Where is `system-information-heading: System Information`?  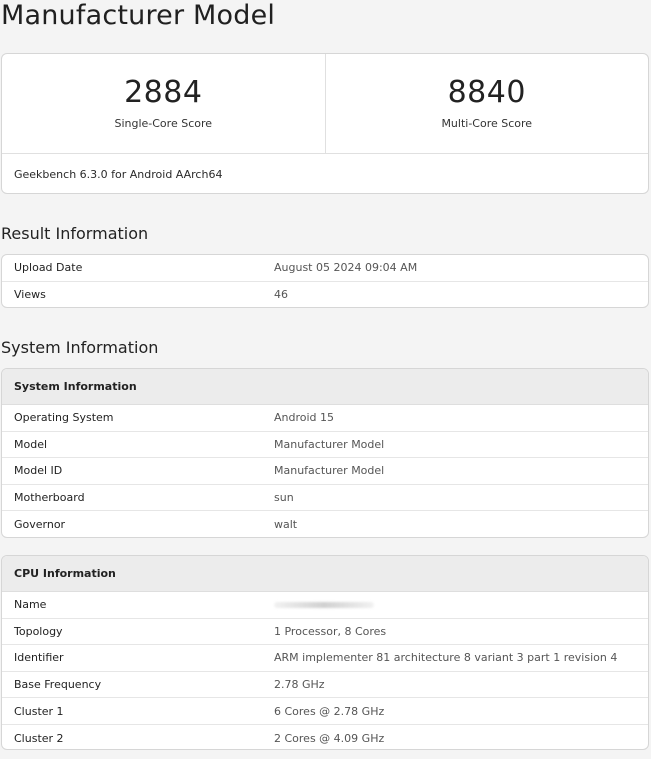
system-information-heading: System Information is located at coordinates (80, 347).